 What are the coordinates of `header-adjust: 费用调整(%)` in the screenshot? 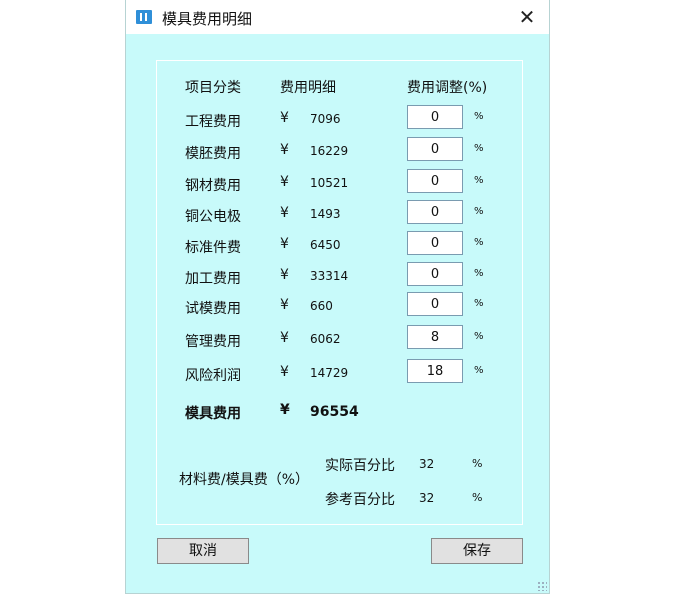 It's located at (447, 88).